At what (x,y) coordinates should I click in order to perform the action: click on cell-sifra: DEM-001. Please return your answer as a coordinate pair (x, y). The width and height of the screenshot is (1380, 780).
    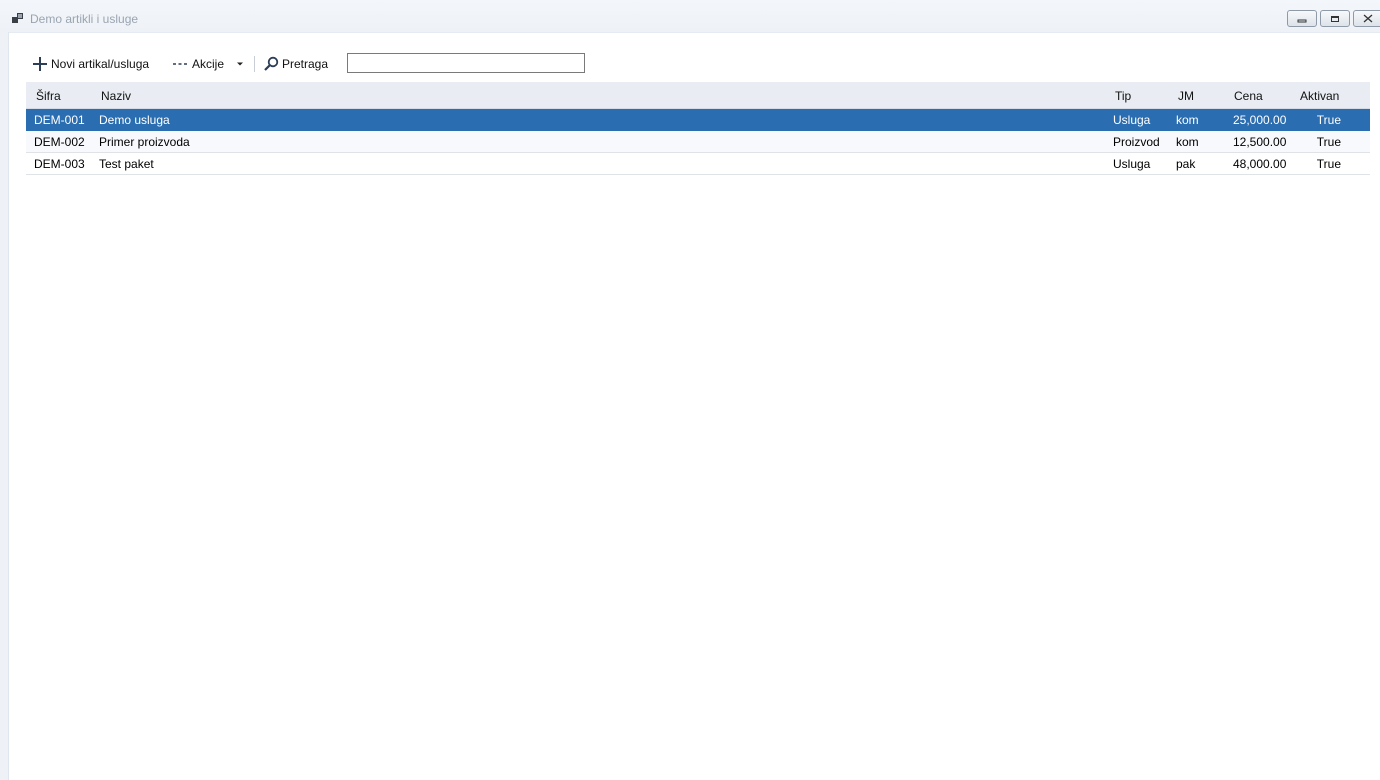
    Looking at the image, I should click on (59, 120).